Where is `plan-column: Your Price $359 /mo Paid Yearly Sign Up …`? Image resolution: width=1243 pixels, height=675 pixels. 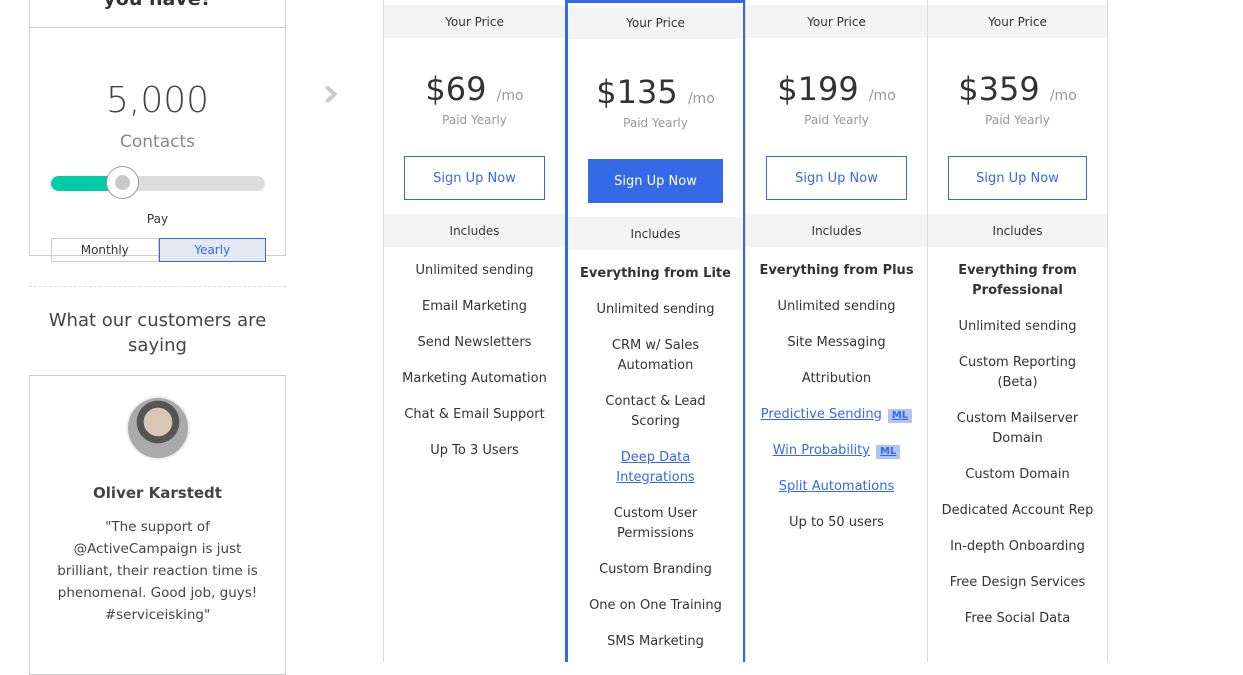 plan-column: Your Price $359 /mo Paid Yearly Sign Up … is located at coordinates (1017, 331).